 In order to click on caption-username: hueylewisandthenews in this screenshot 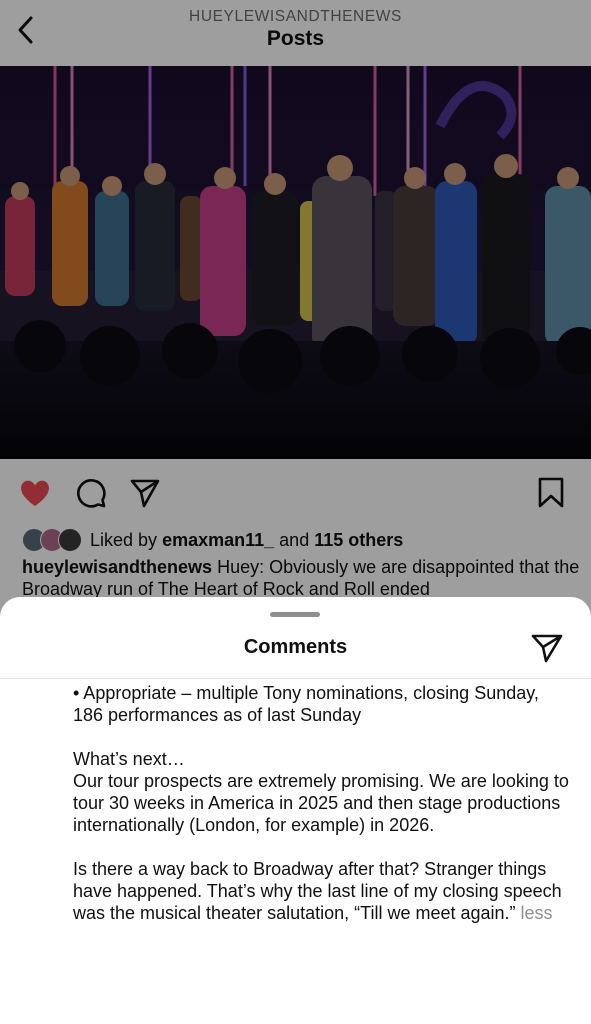, I will do `click(117, 567)`.